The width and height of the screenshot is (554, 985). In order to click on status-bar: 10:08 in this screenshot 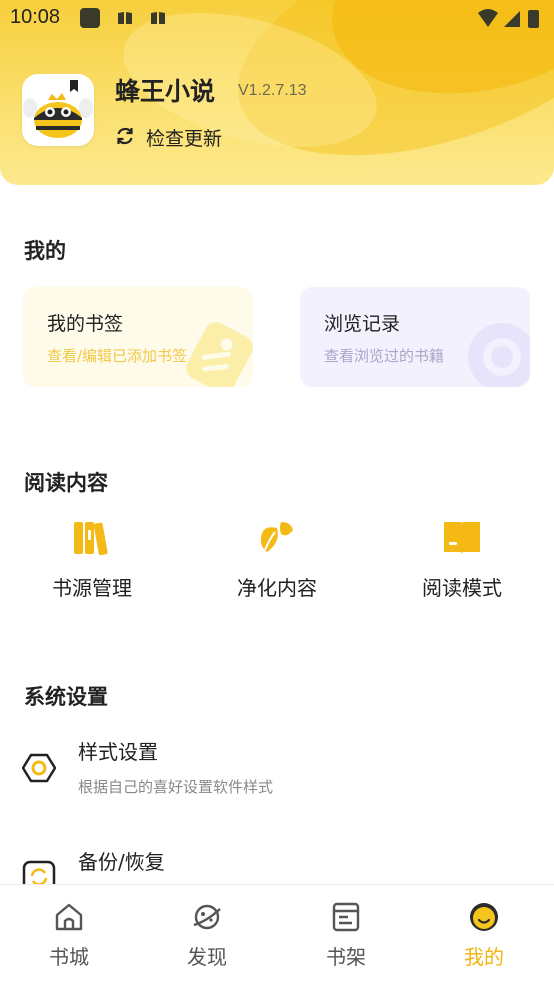, I will do `click(277, 20)`.